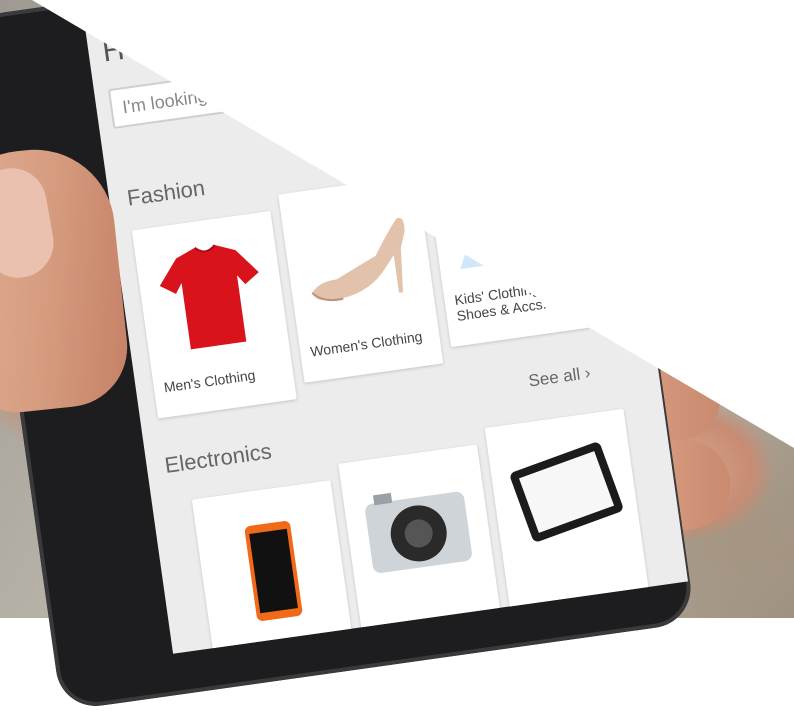 The height and width of the screenshot is (711, 794). What do you see at coordinates (273, 571) in the screenshot?
I see `smartphone-icon` at bounding box center [273, 571].